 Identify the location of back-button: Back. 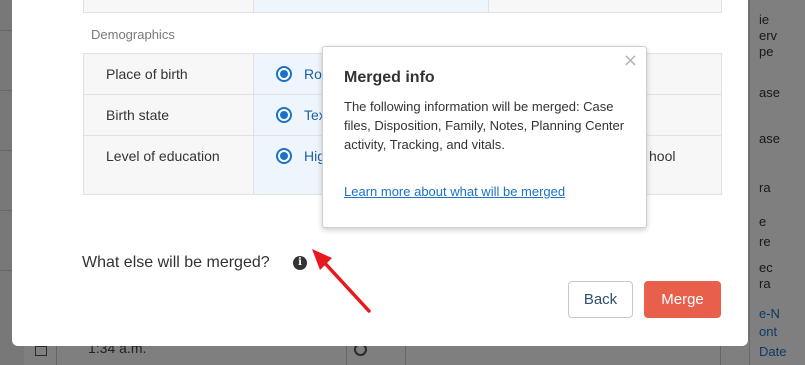
(600, 299).